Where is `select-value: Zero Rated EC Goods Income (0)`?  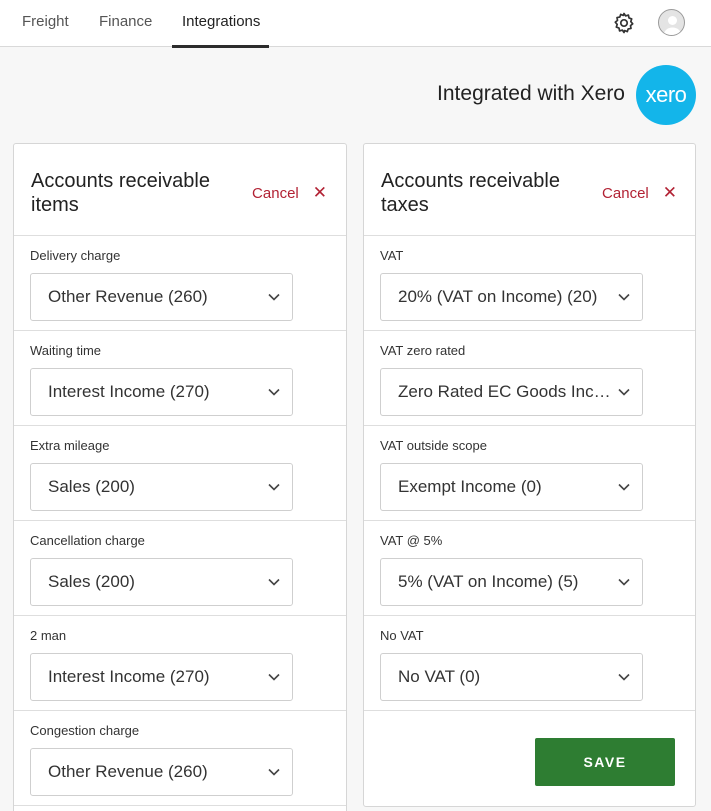 select-value: Zero Rated EC Goods Income (0) is located at coordinates (505, 391).